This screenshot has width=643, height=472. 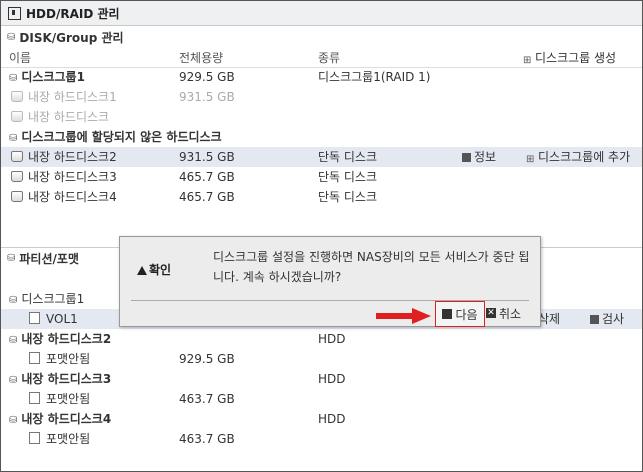 What do you see at coordinates (207, 97) in the screenshot?
I see `disk-member-capacity: 931.5 GB` at bounding box center [207, 97].